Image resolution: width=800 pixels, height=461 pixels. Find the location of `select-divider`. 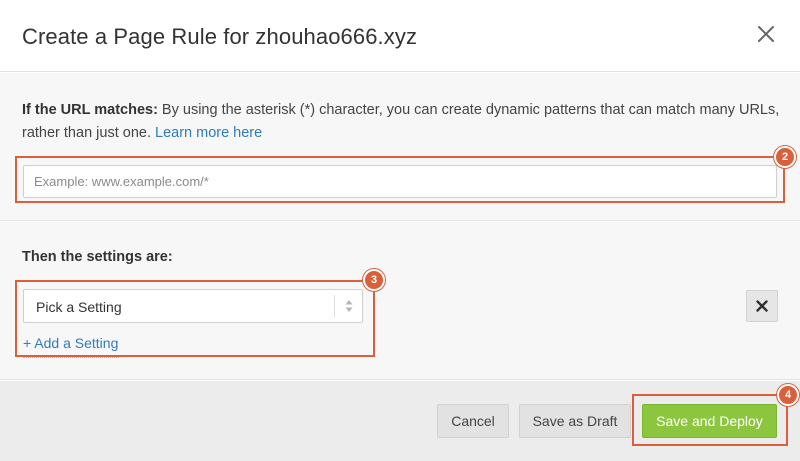

select-divider is located at coordinates (334, 306).